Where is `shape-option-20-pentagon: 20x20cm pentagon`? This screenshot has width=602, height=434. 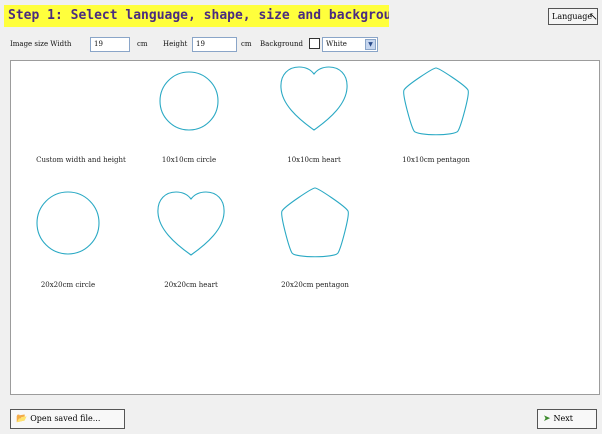 shape-option-20-pentagon: 20x20cm pentagon is located at coordinates (315, 241).